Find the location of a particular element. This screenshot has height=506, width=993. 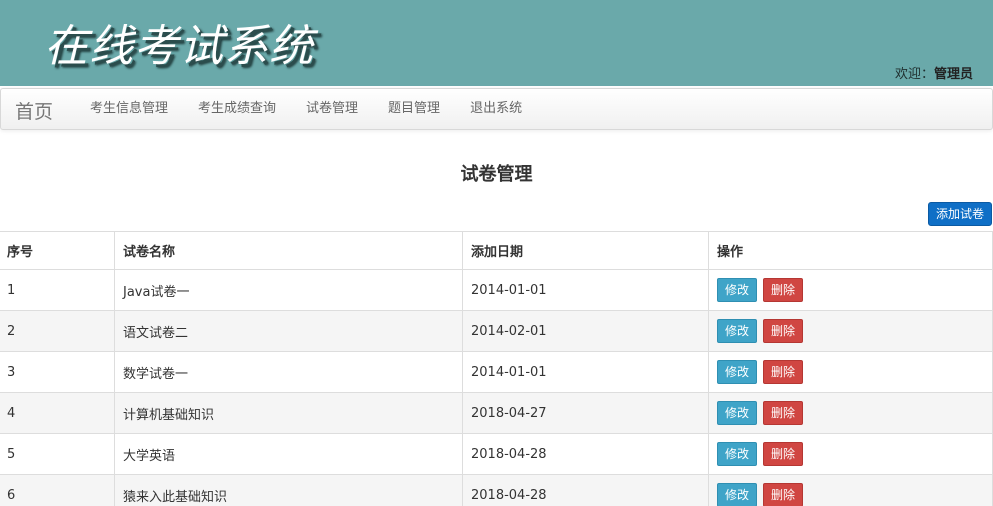

table-row: 3 数学试卷一 2014-01-01 修改 删除 is located at coordinates (496, 372).